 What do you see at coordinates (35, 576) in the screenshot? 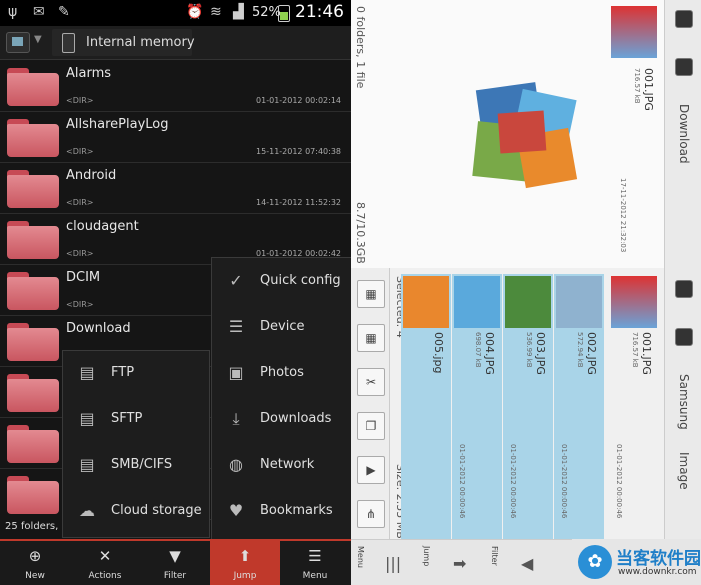
I see `new-button-label: New` at bounding box center [35, 576].